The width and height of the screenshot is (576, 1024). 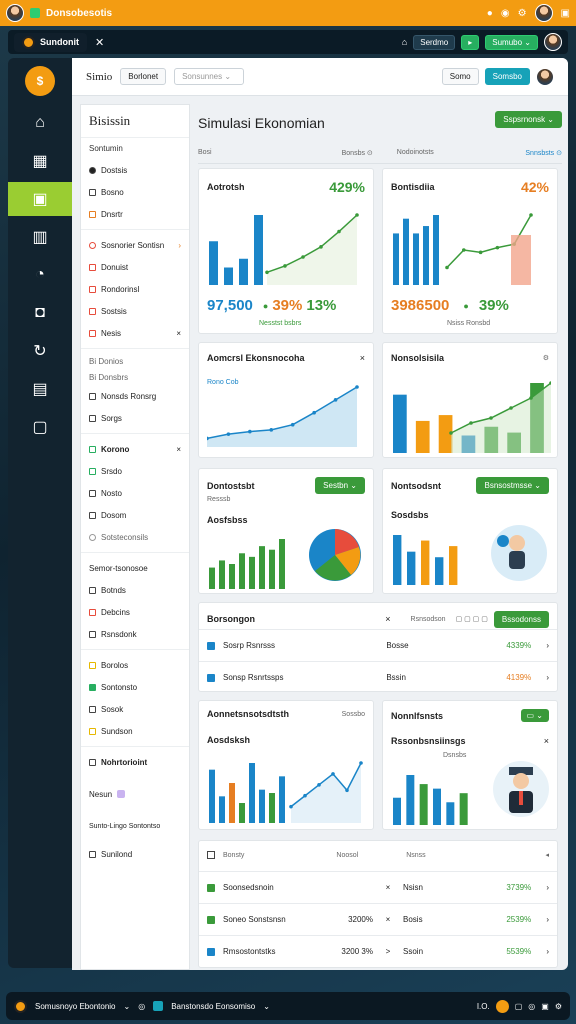 I want to click on nav-item: Sunto-Lingo Sontontso, so click(x=135, y=826).